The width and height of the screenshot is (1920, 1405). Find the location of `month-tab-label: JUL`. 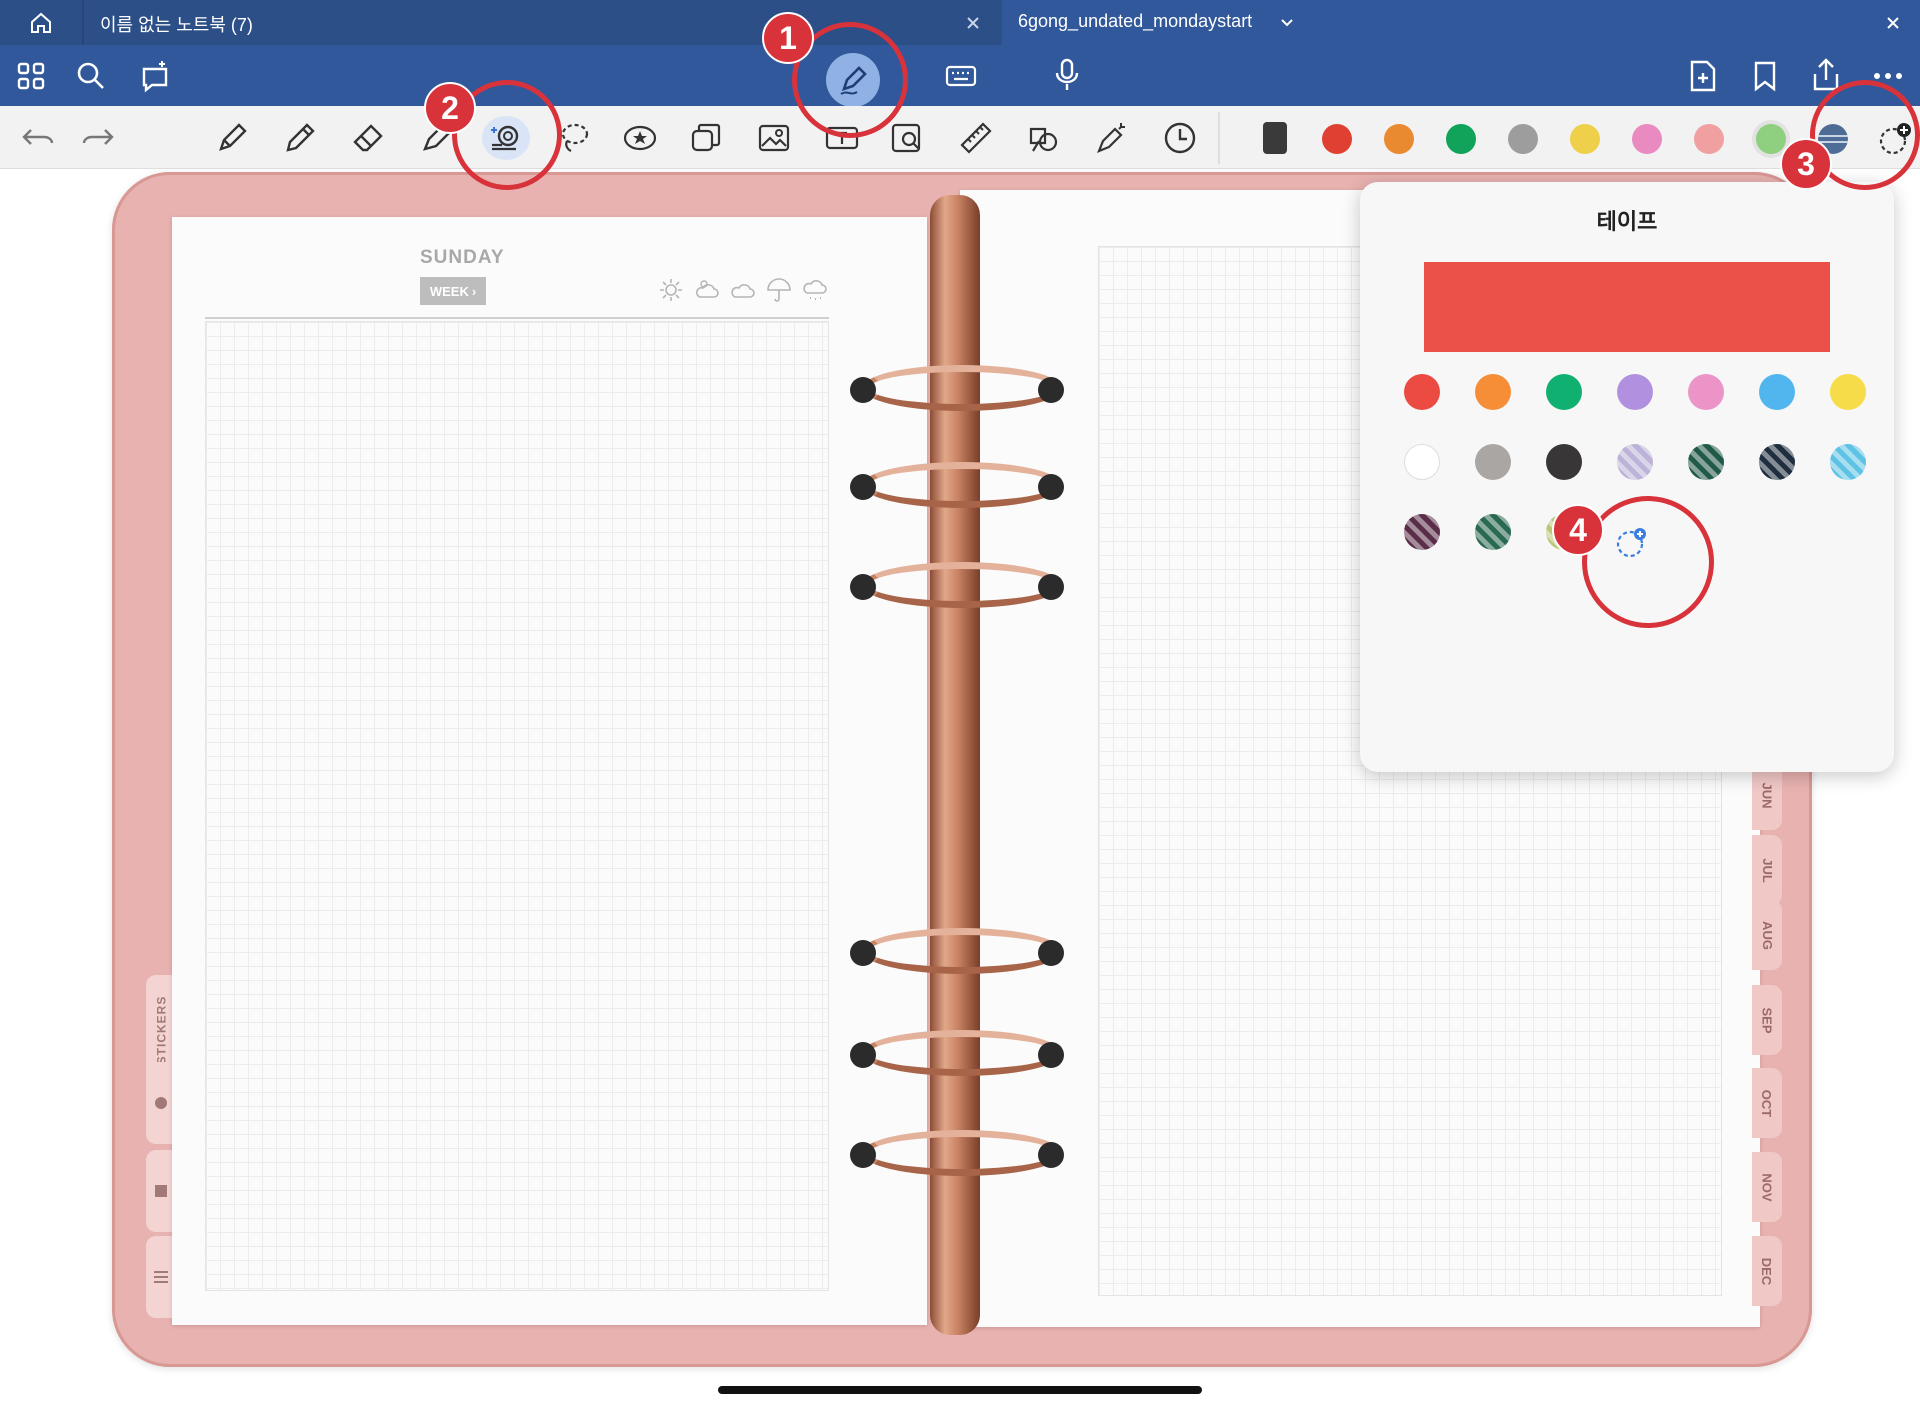

month-tab-label: JUL is located at coordinates (1767, 870).